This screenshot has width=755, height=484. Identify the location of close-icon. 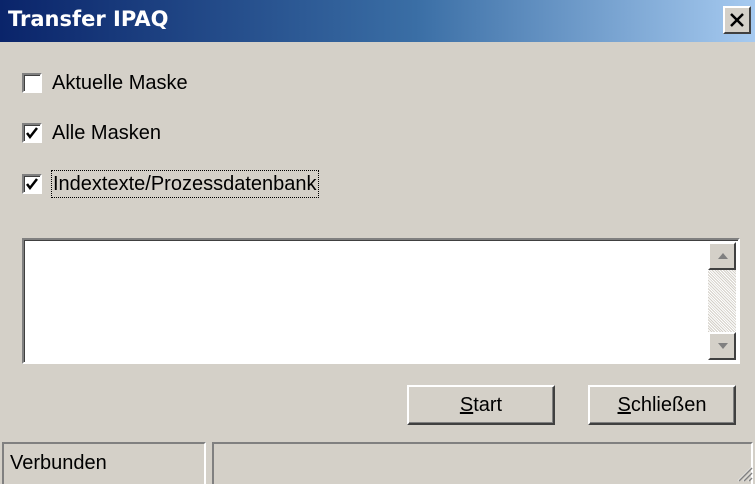
(737, 20).